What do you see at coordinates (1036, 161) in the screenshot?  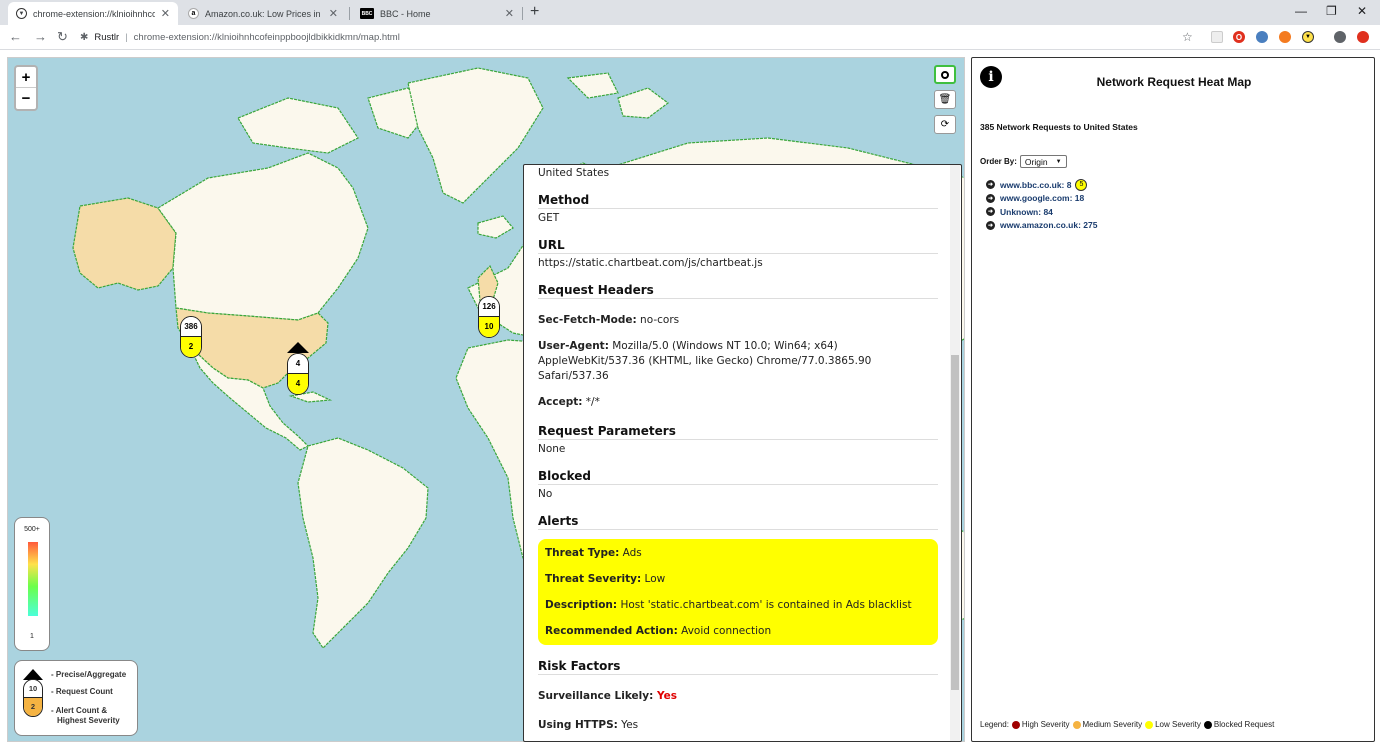 I see `order-by-value: Origin` at bounding box center [1036, 161].